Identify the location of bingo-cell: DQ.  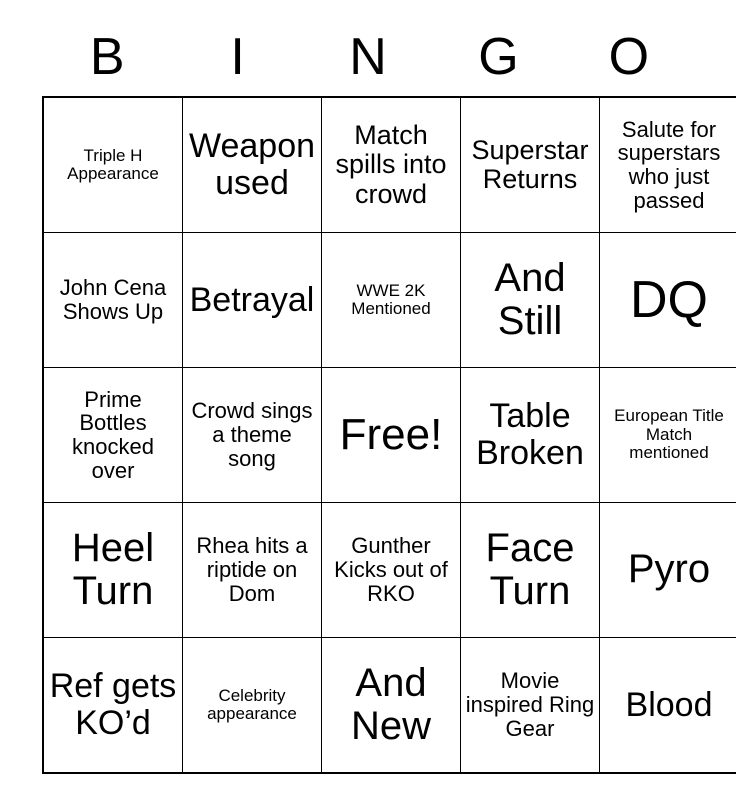
(667, 300).